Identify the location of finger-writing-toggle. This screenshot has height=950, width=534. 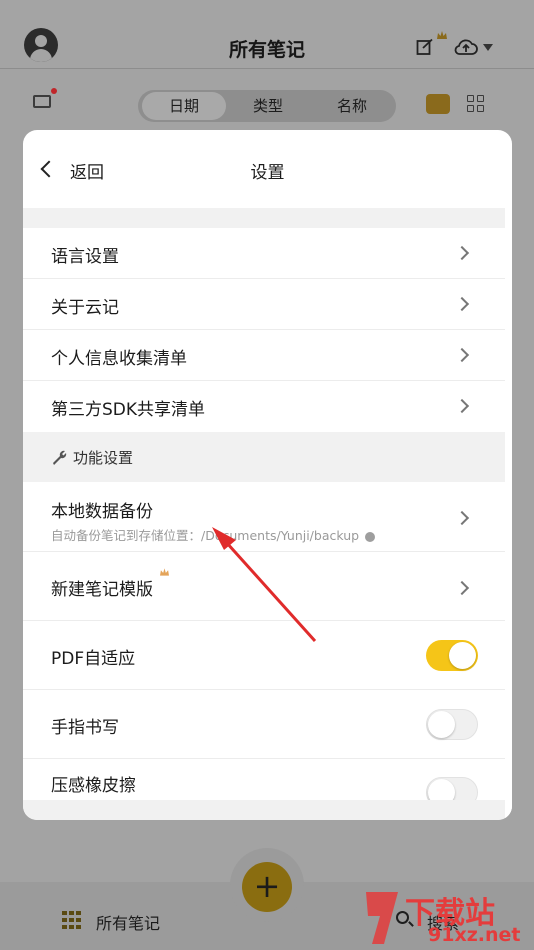
(452, 724).